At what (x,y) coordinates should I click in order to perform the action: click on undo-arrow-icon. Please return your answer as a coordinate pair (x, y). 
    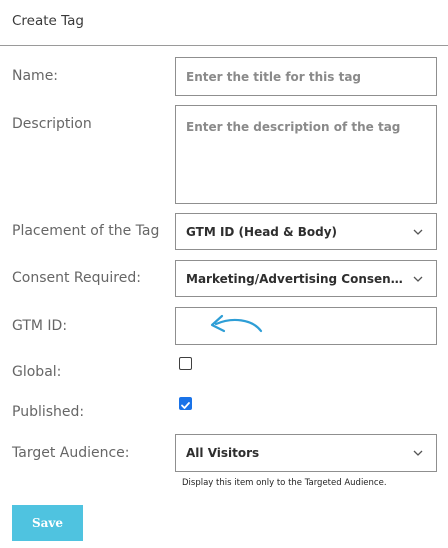
    Looking at the image, I should click on (236, 323).